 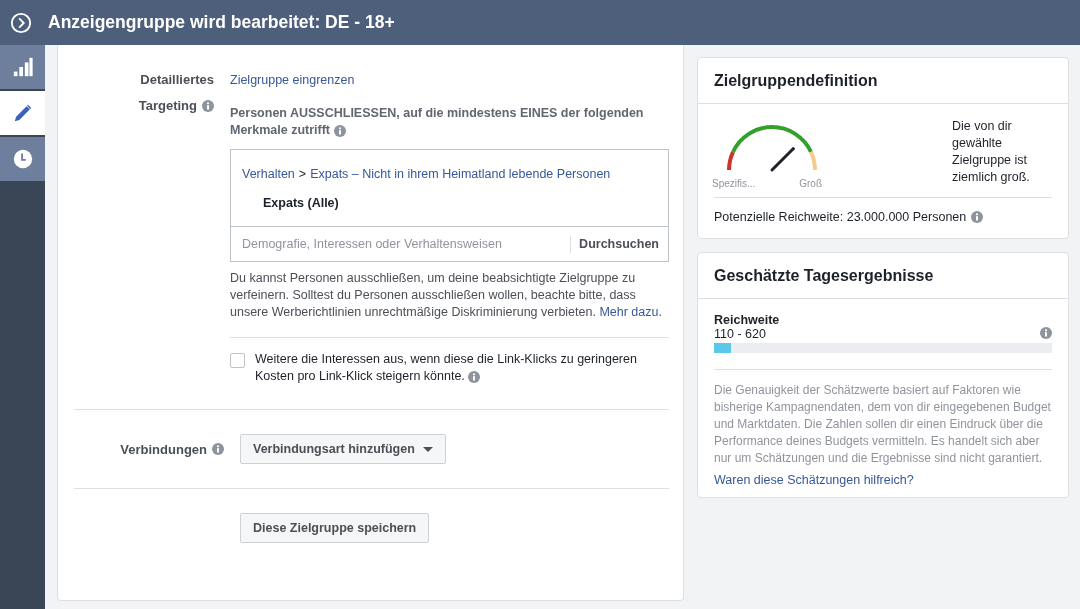 I want to click on chart-tab, so click(x=22, y=67).